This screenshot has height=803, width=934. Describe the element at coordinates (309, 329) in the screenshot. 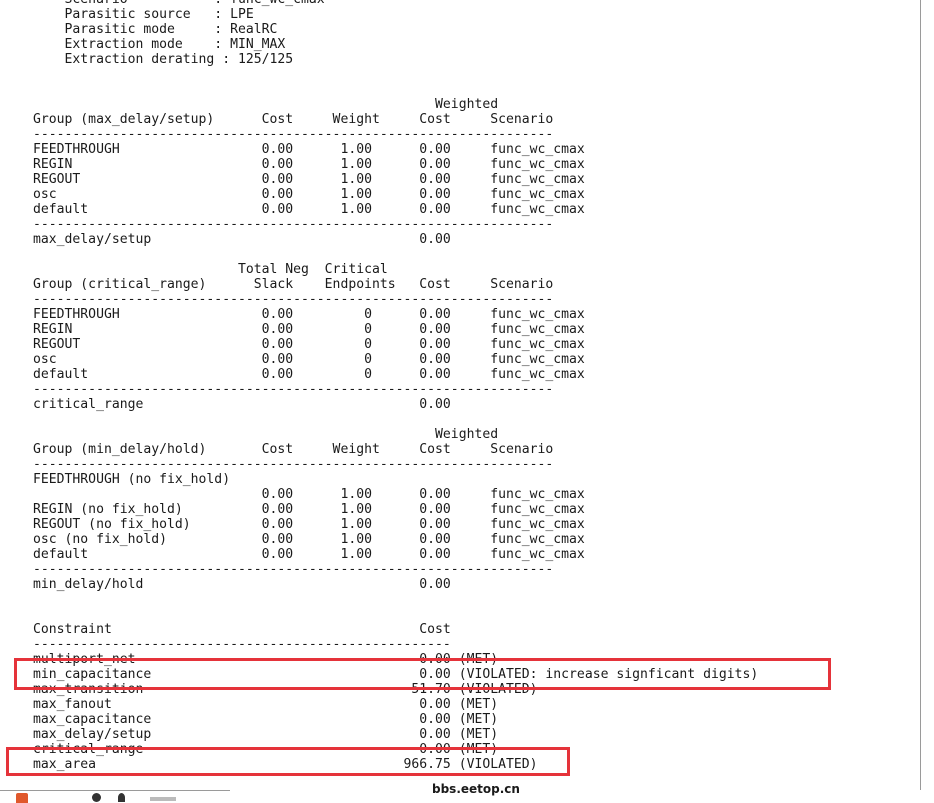

I see `report-line: REGIN 0.00 0 0.00 func_wc_cmax` at that location.